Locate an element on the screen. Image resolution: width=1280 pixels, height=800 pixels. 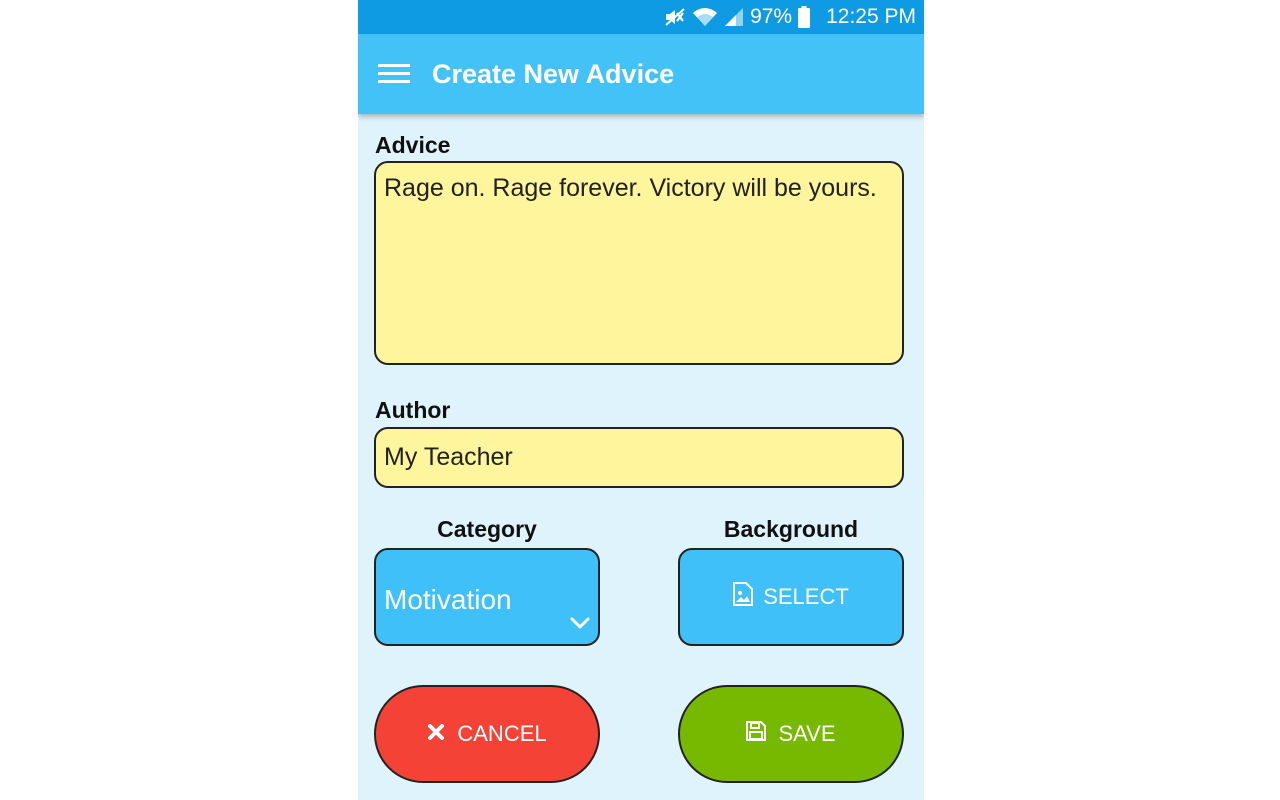
background-label: Background is located at coordinates (791, 529).